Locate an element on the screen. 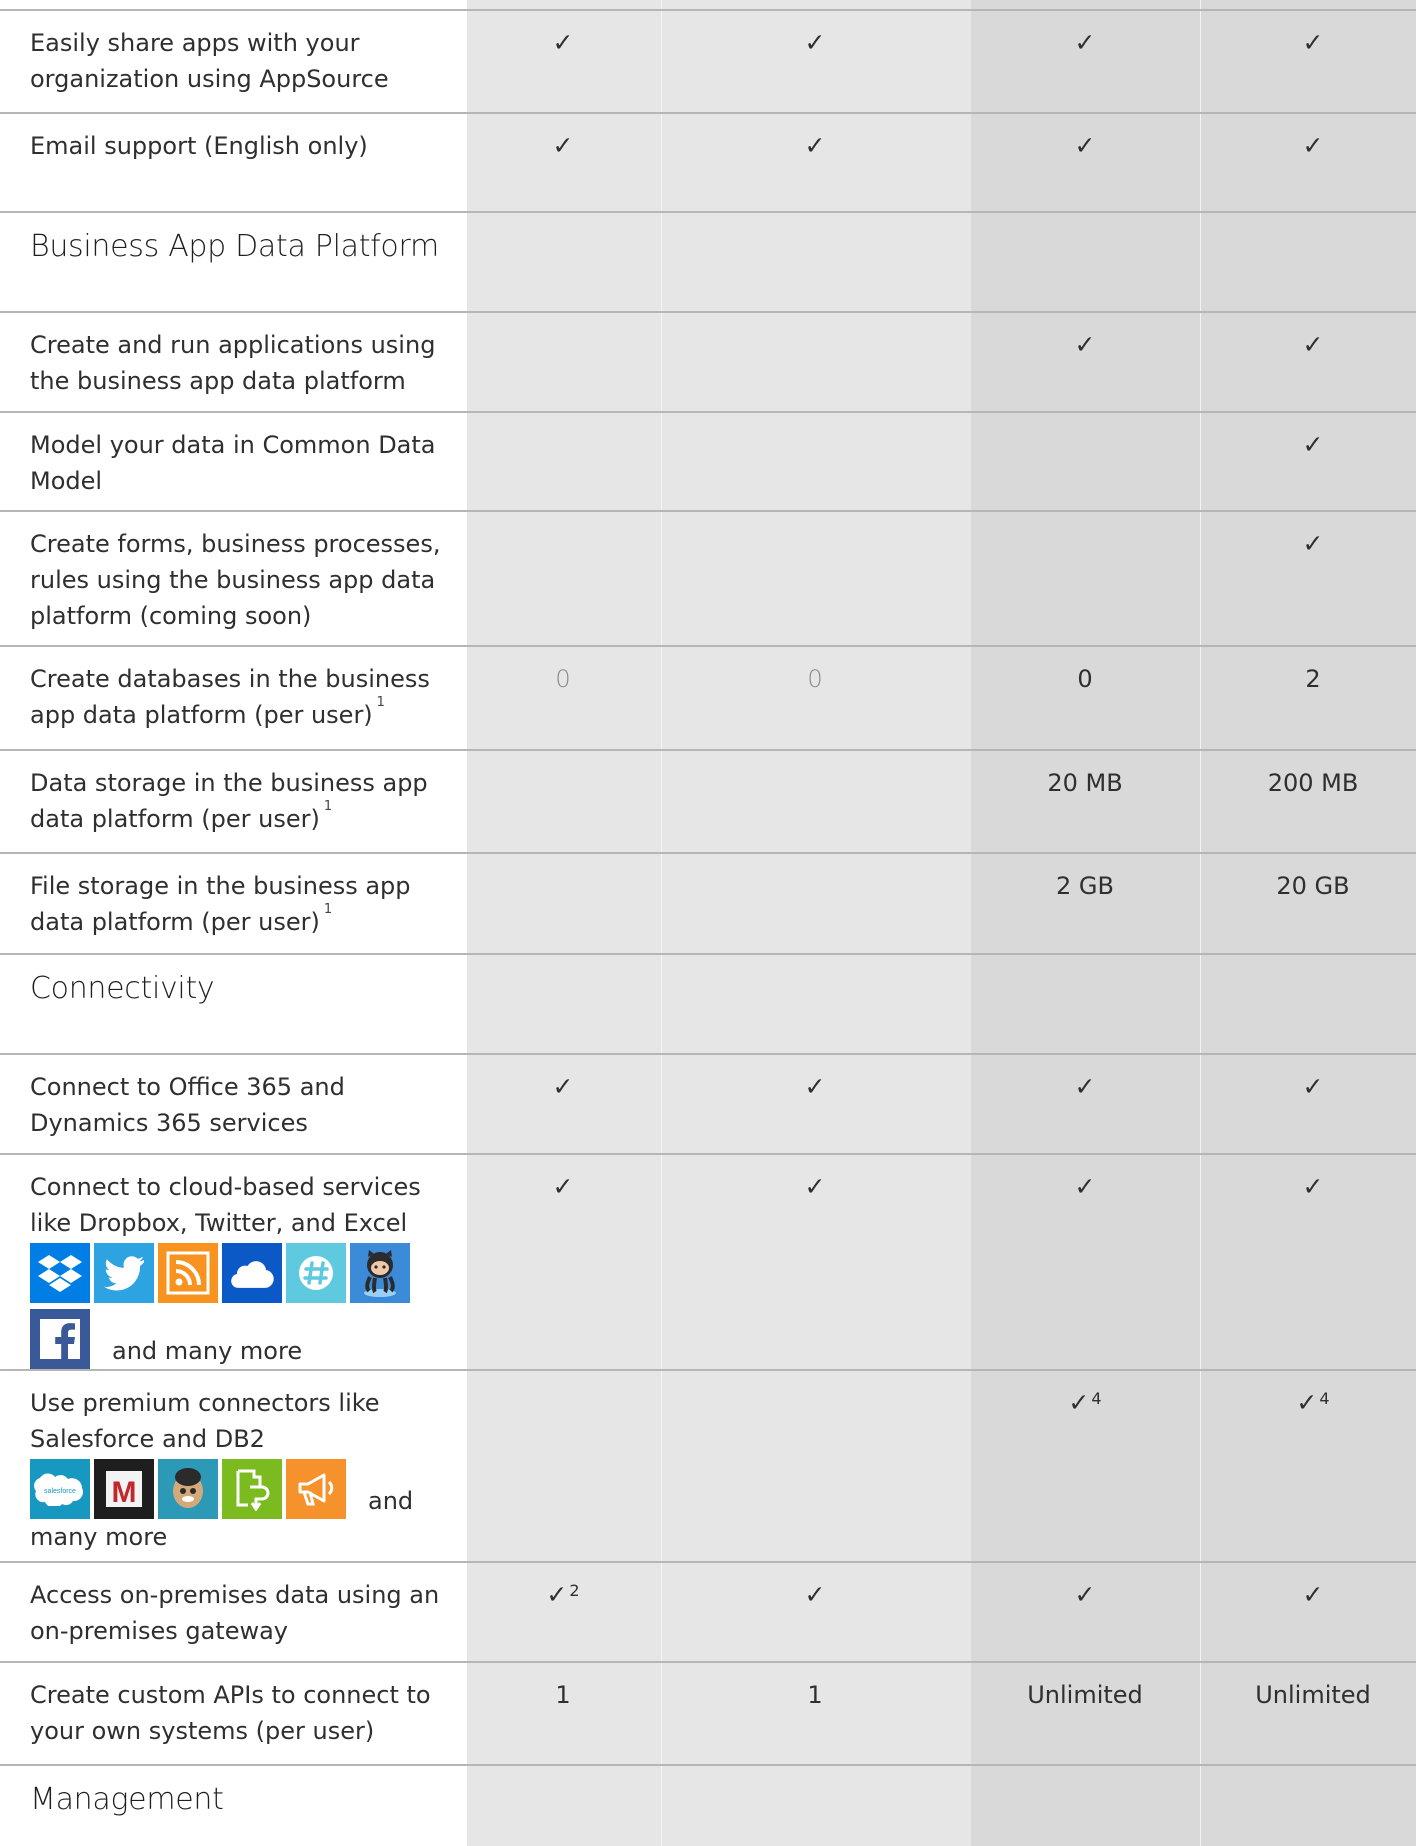 The width and height of the screenshot is (1416, 1846). section-header-row: Connectivity is located at coordinates (708, 1003).